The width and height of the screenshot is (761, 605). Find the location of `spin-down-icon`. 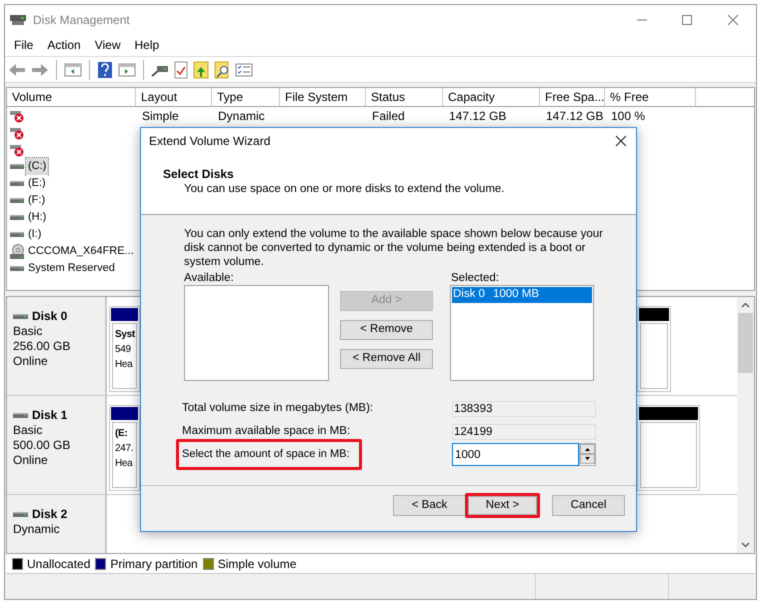

spin-down-icon is located at coordinates (587, 459).